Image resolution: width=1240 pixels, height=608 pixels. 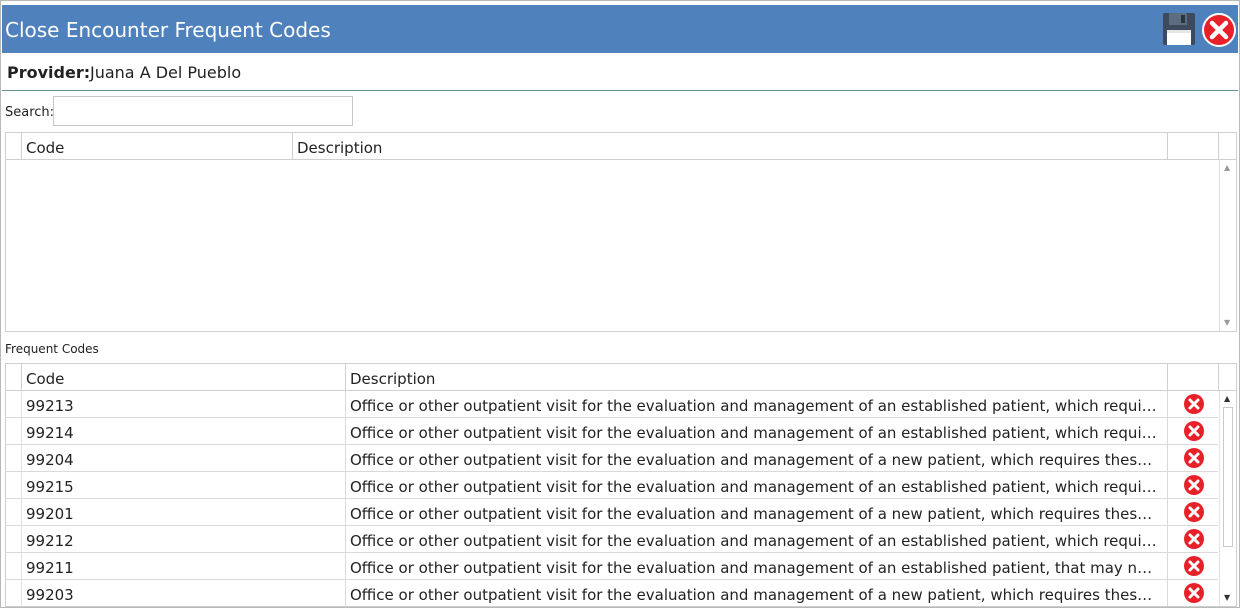 What do you see at coordinates (203, 111) in the screenshot?
I see `search-input` at bounding box center [203, 111].